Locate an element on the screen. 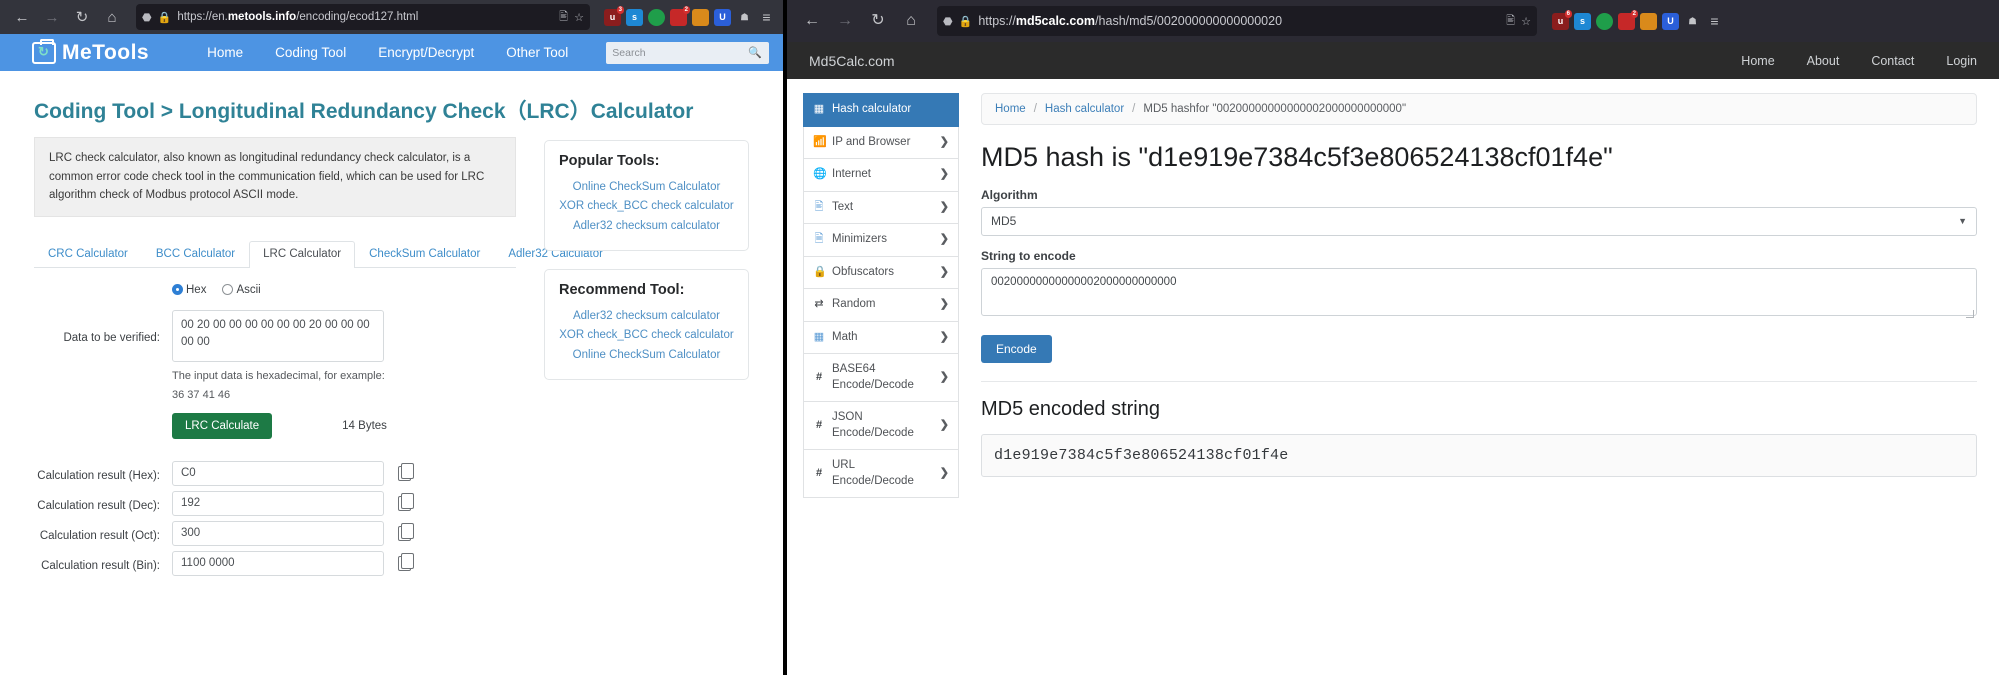 The width and height of the screenshot is (1999, 675). lrc-calculate-button: LRC Calculate is located at coordinates (222, 425).